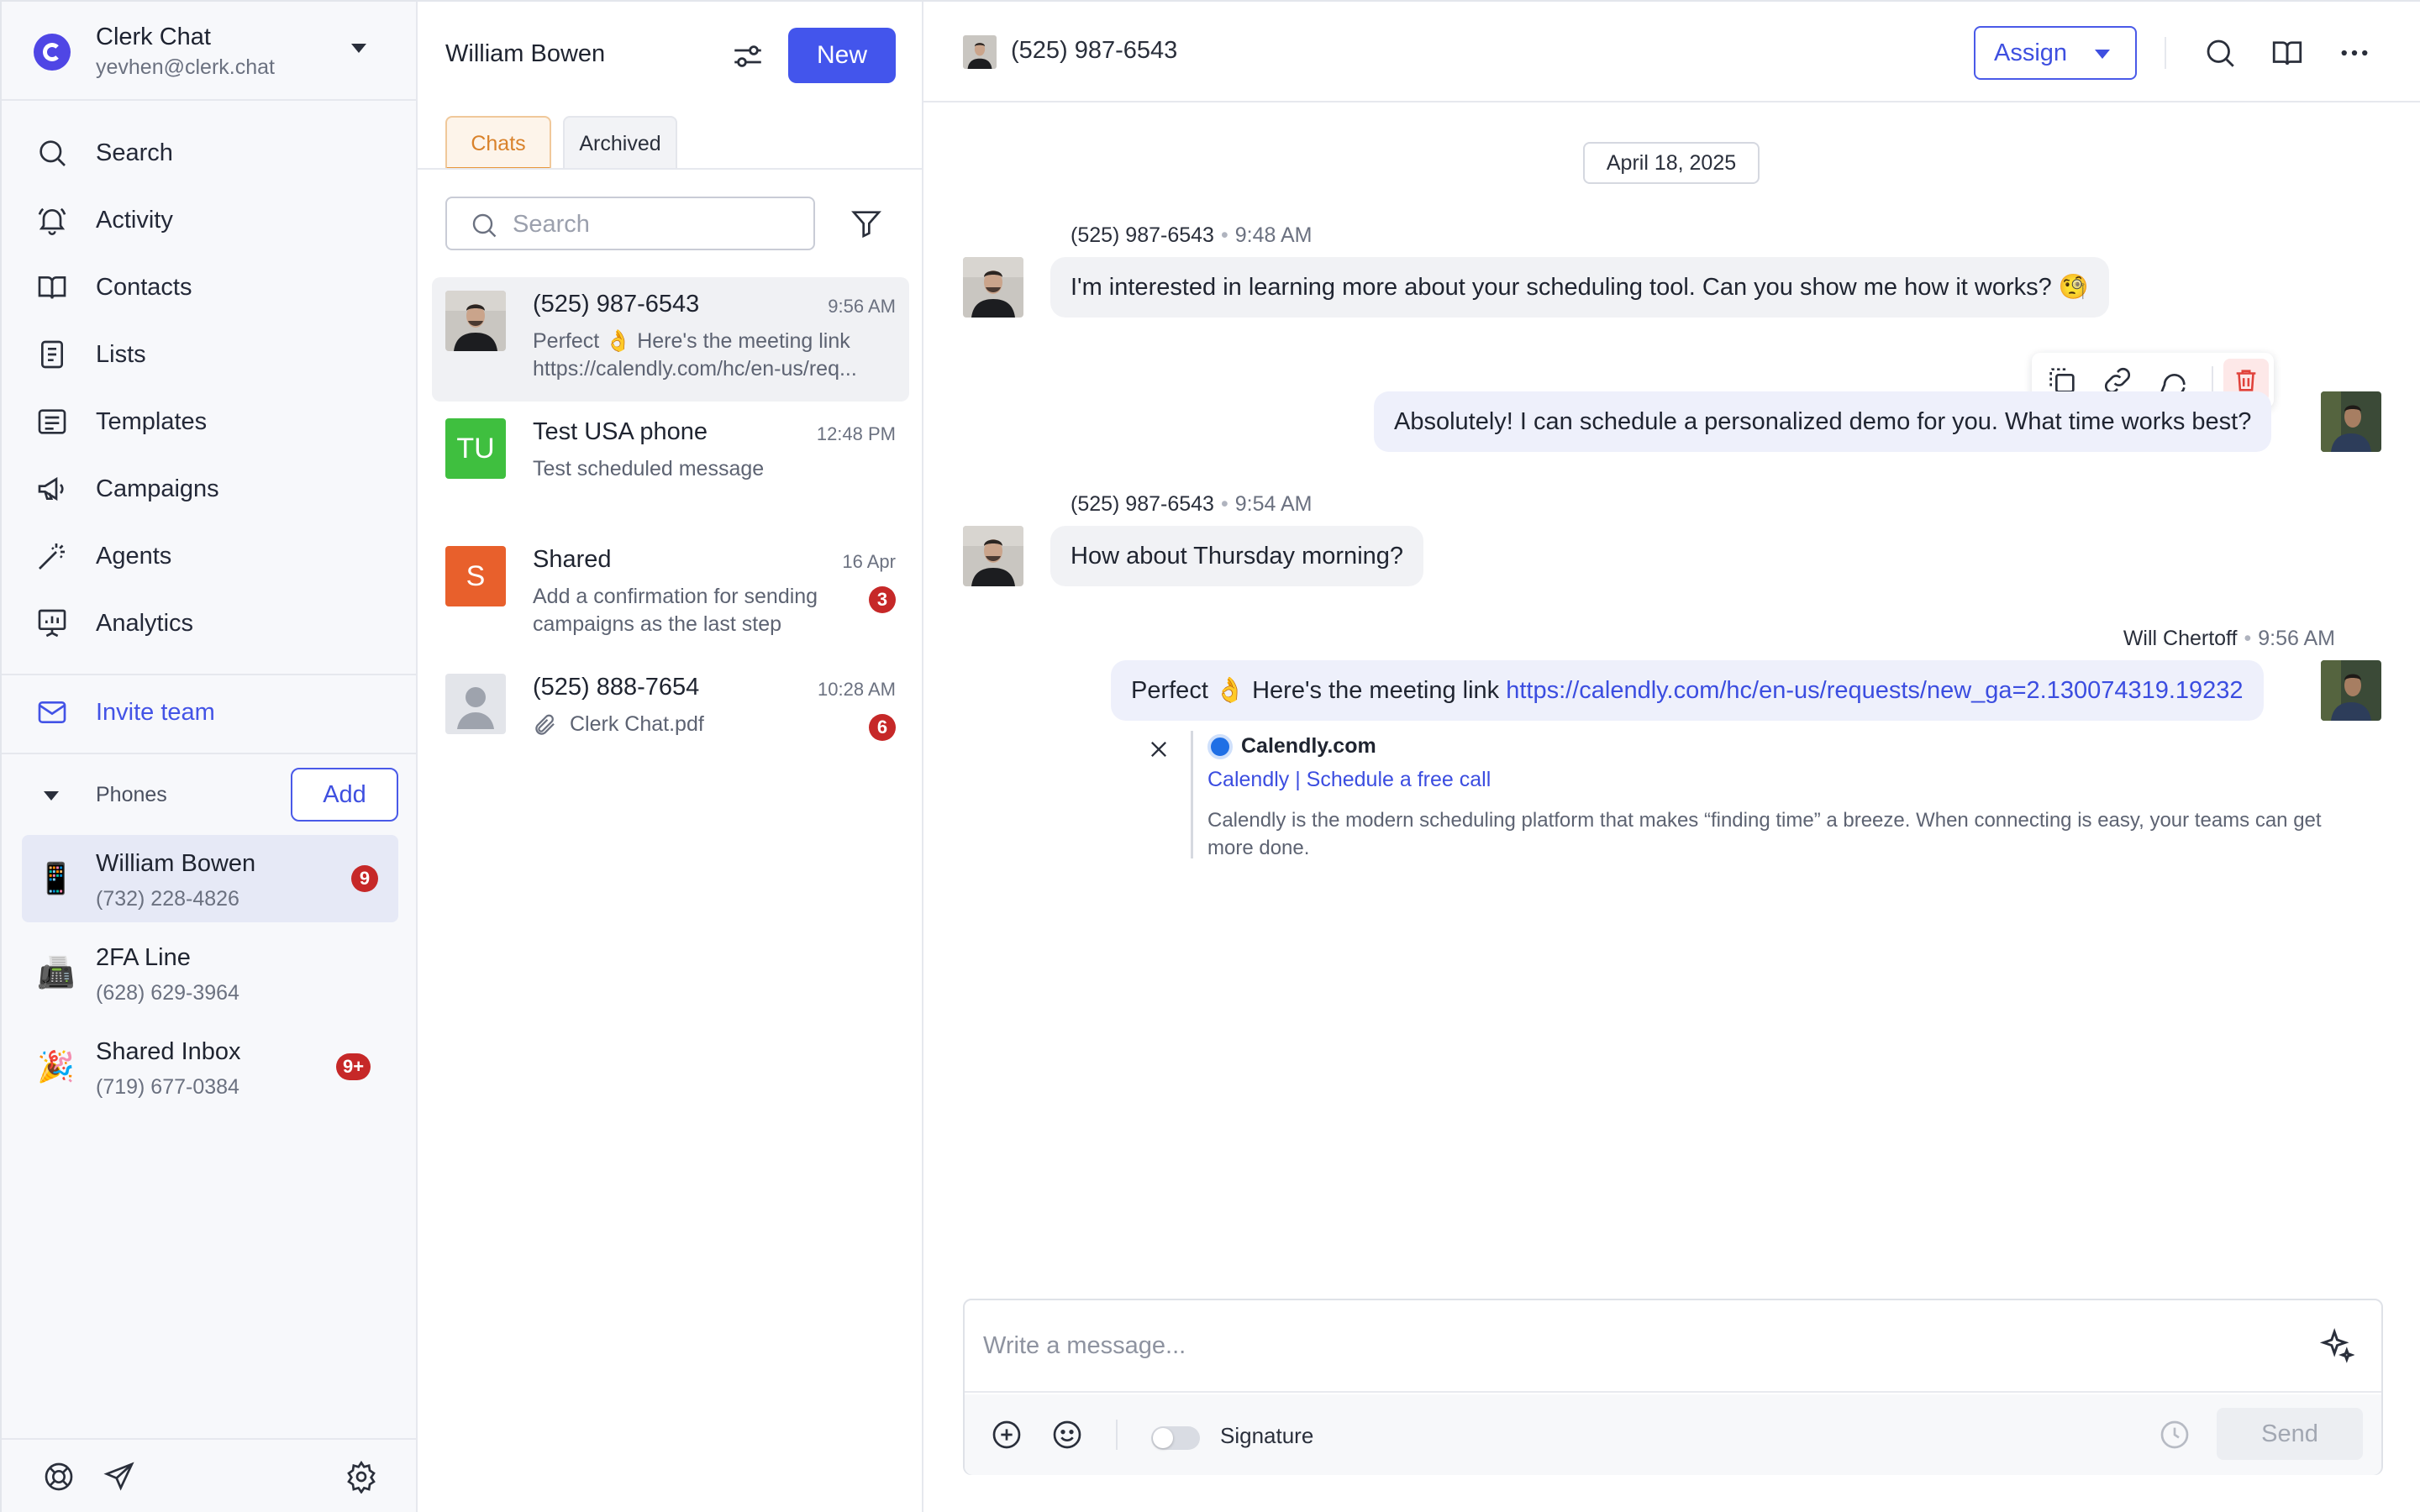 Image resolution: width=2420 pixels, height=1512 pixels. What do you see at coordinates (210, 287) in the screenshot?
I see `nav-item-contacts: Contacts` at bounding box center [210, 287].